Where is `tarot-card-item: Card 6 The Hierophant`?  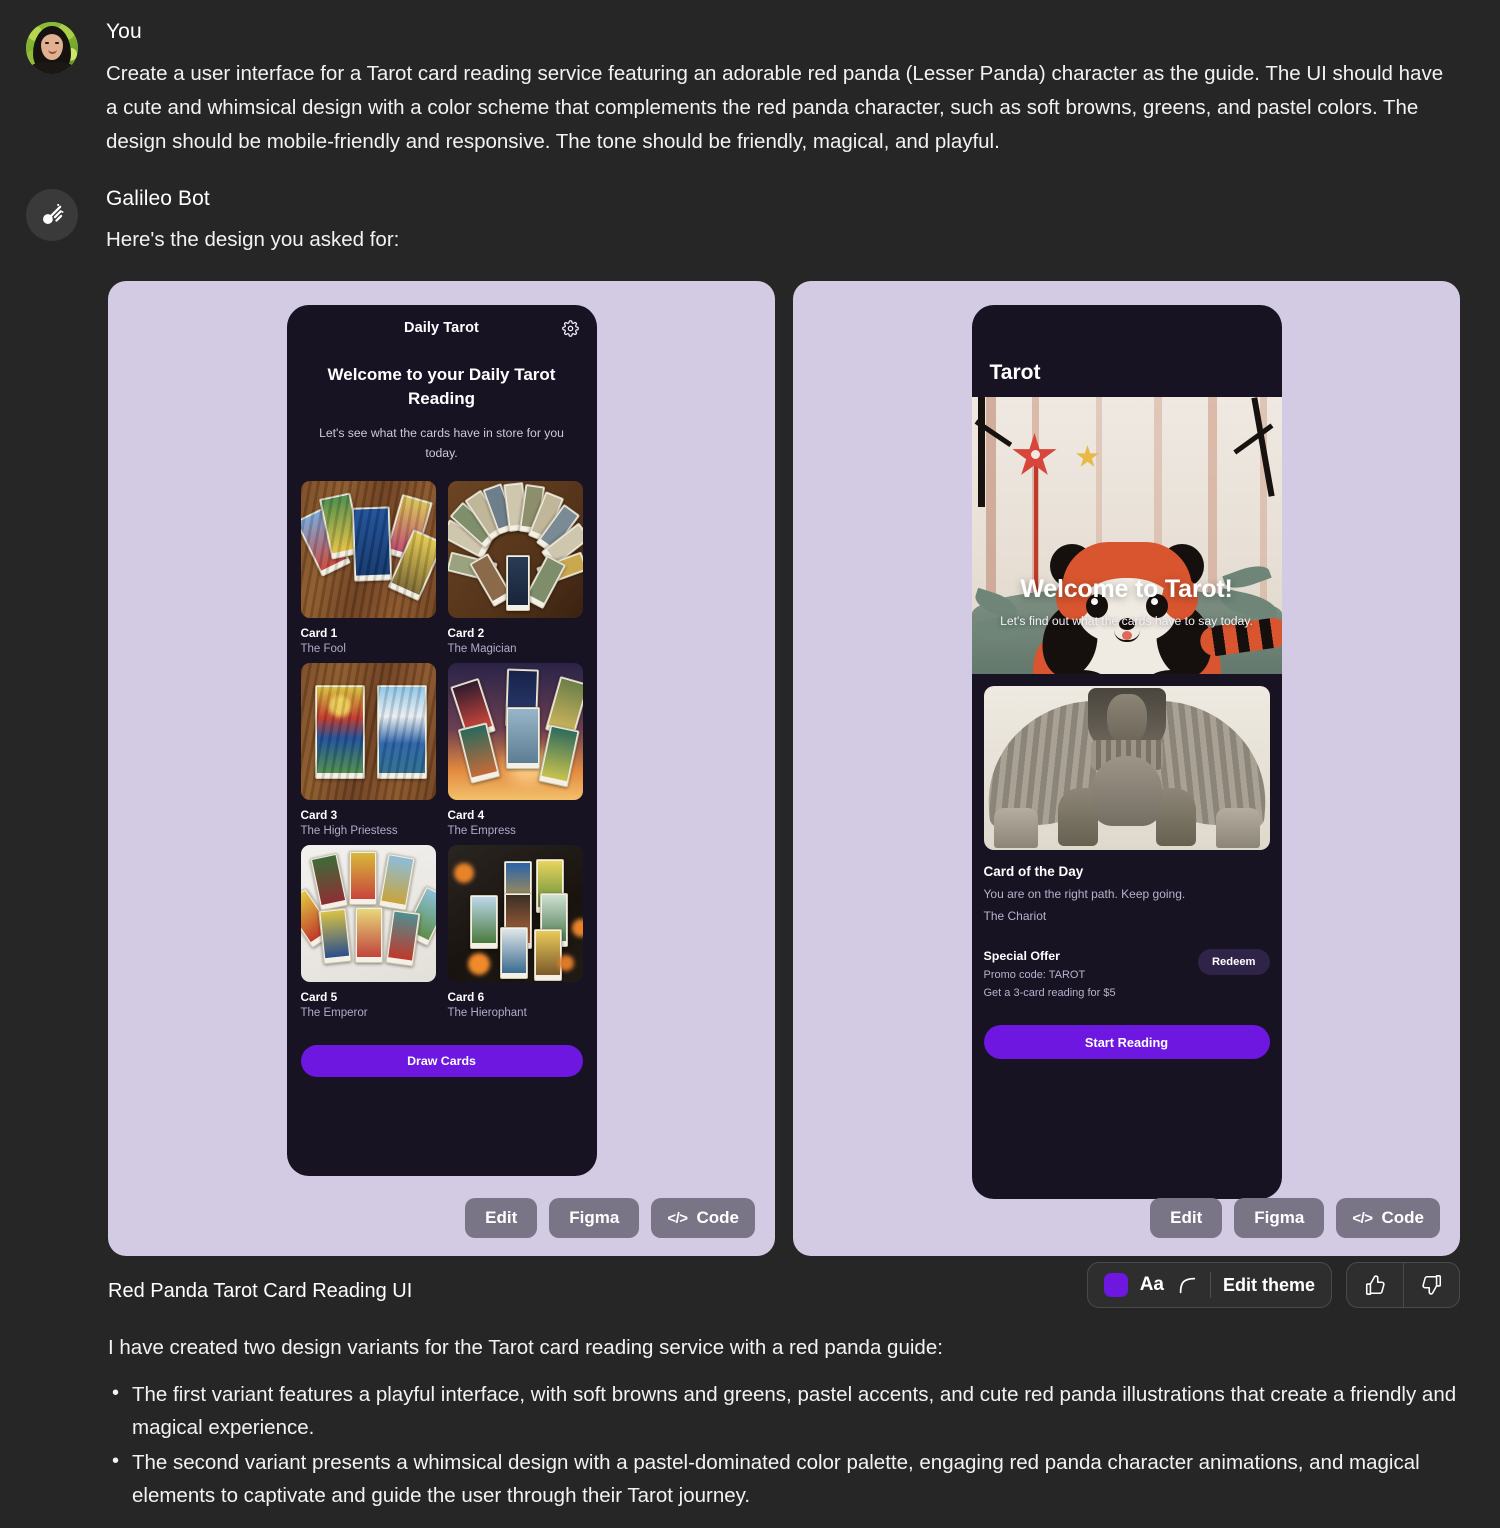
tarot-card-item: Card 6 The Hierophant is located at coordinates (515, 932).